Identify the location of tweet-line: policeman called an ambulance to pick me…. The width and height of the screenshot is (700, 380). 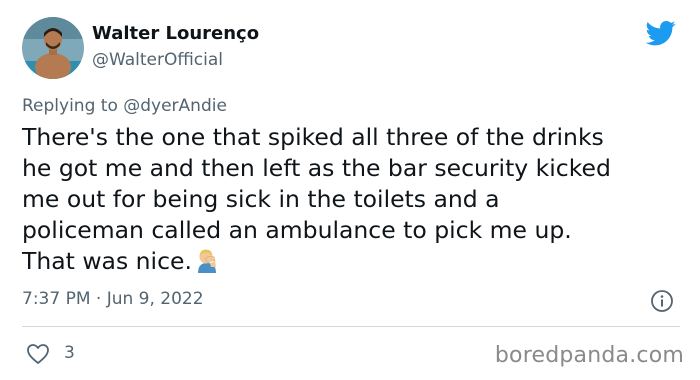
(297, 230).